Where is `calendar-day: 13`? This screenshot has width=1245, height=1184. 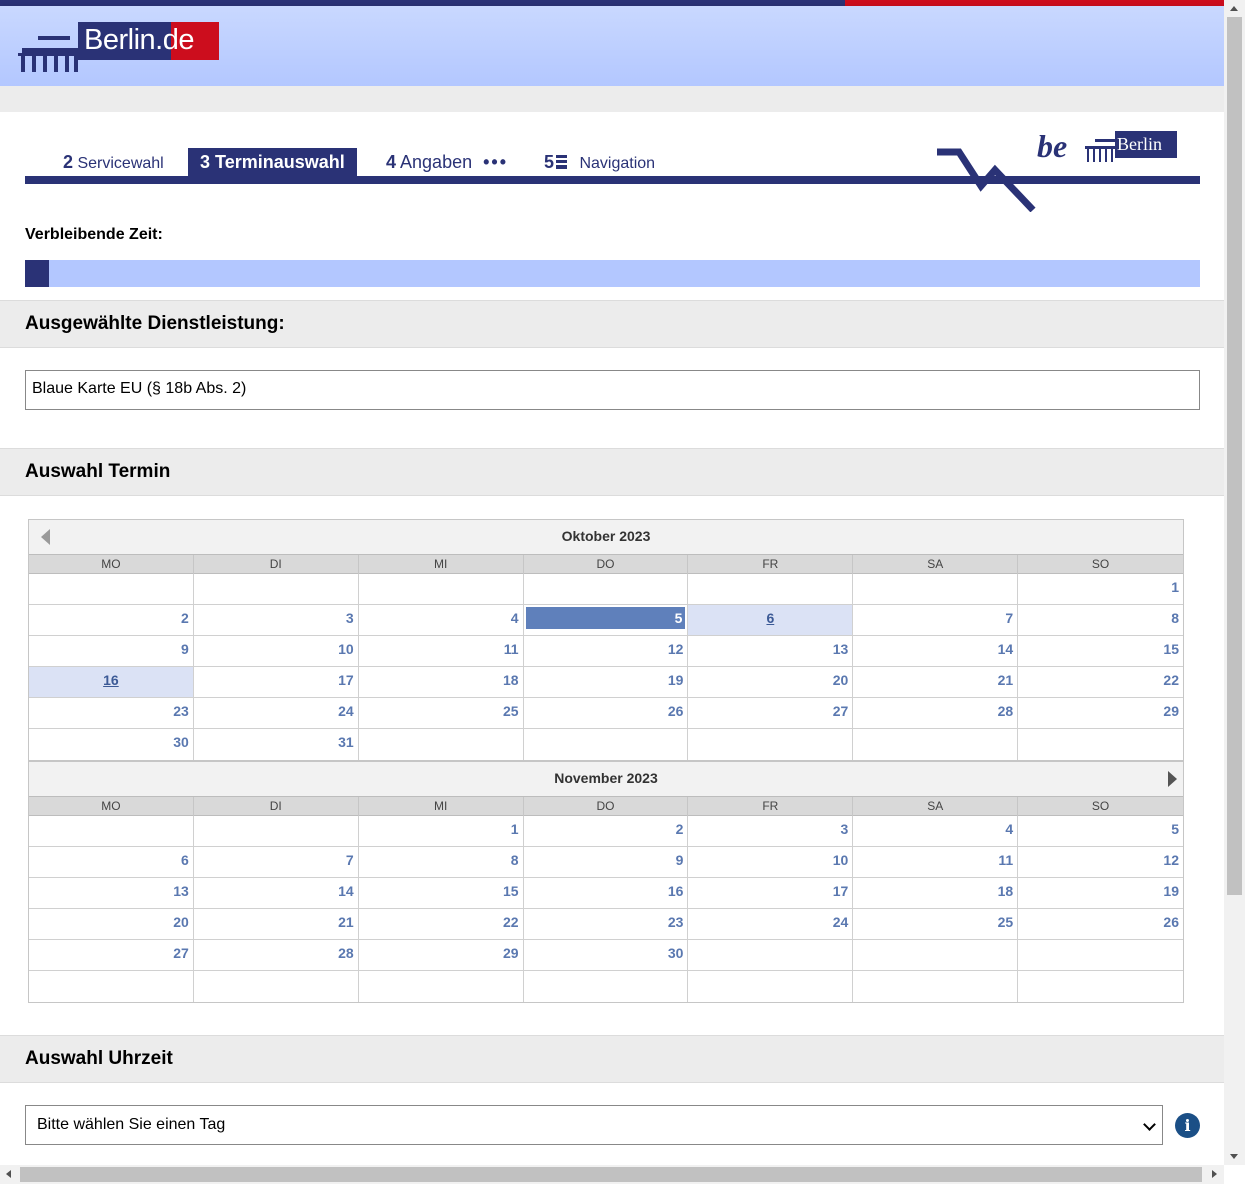 calendar-day: 13 is located at coordinates (771, 651).